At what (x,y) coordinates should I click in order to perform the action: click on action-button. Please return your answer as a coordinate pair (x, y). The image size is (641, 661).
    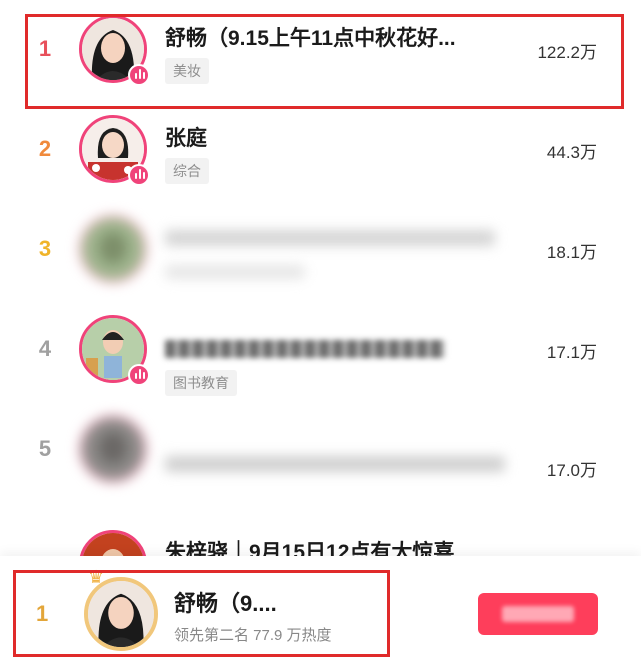
    Looking at the image, I should click on (538, 614).